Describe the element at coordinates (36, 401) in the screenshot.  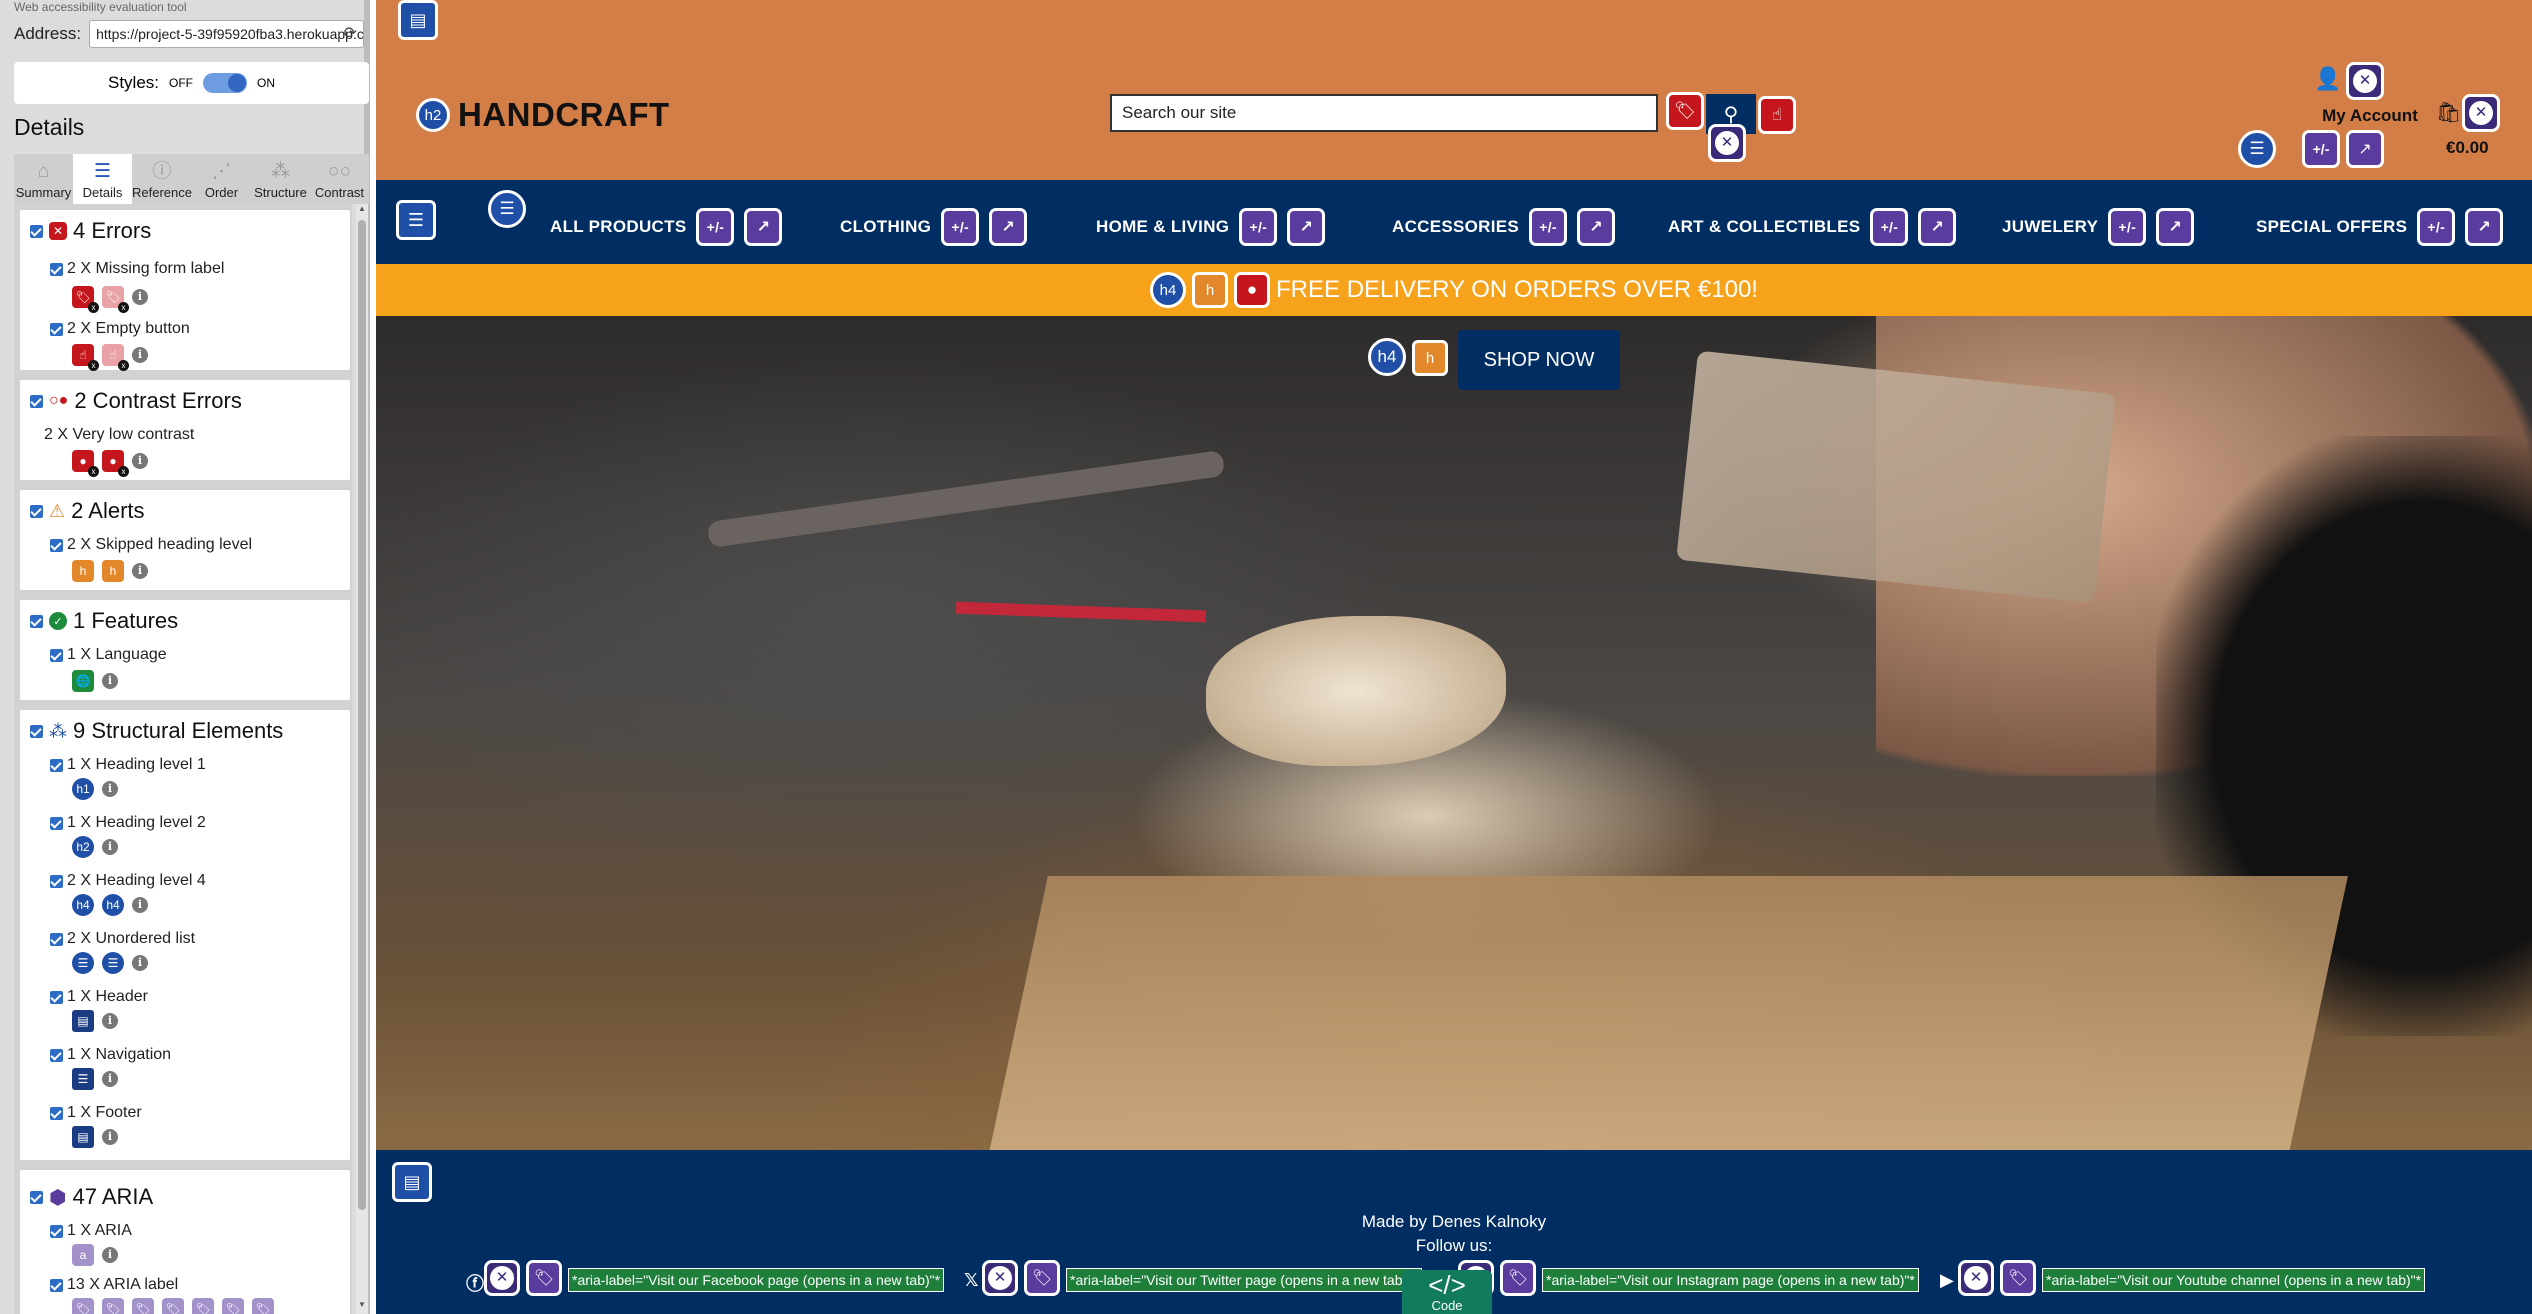
I see `contrast-checkbox` at that location.